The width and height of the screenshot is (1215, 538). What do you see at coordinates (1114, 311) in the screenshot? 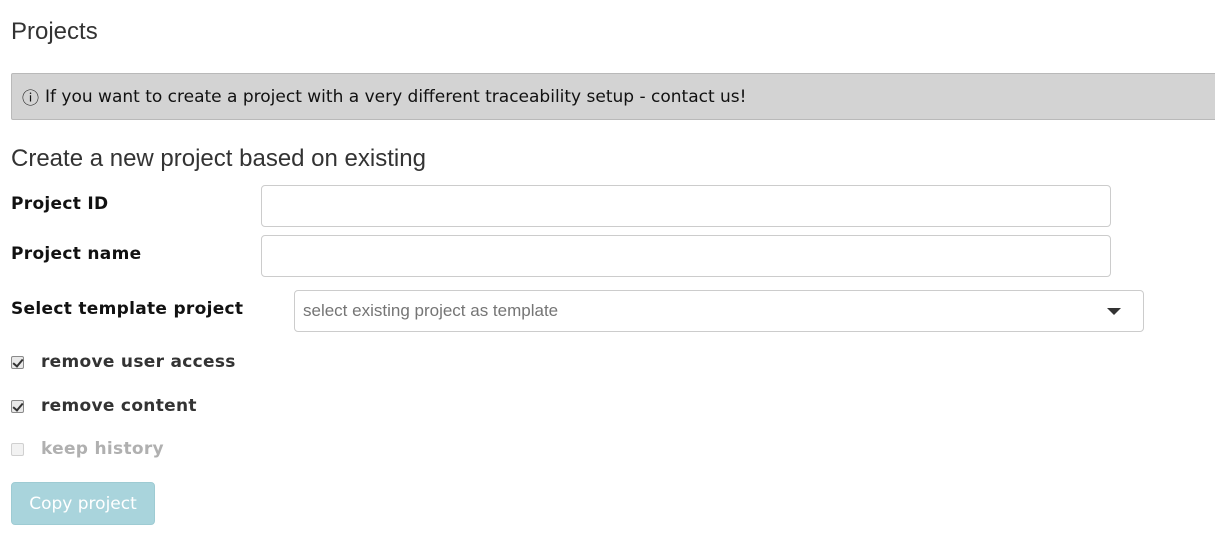
I see `caret-down-icon` at bounding box center [1114, 311].